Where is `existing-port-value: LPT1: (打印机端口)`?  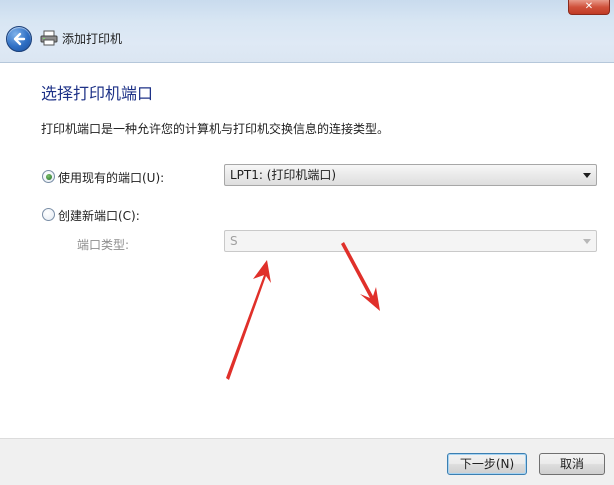
existing-port-value: LPT1: (打印机端口) is located at coordinates (283, 175).